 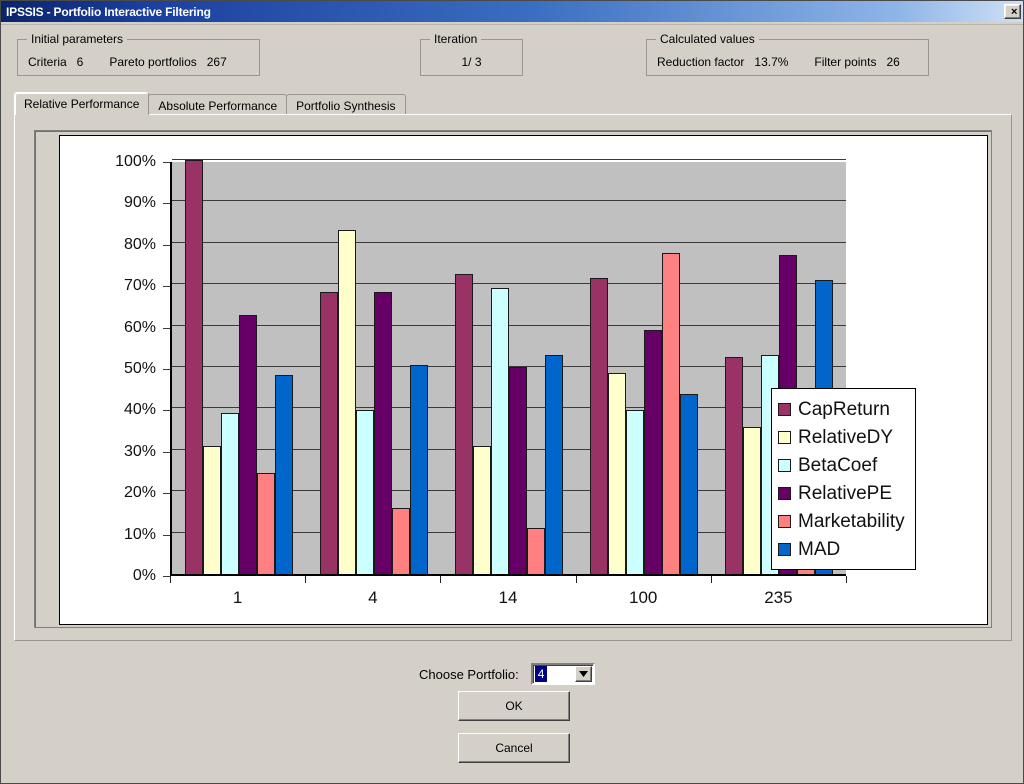 I want to click on iteration-legend: Iteration, so click(x=456, y=39).